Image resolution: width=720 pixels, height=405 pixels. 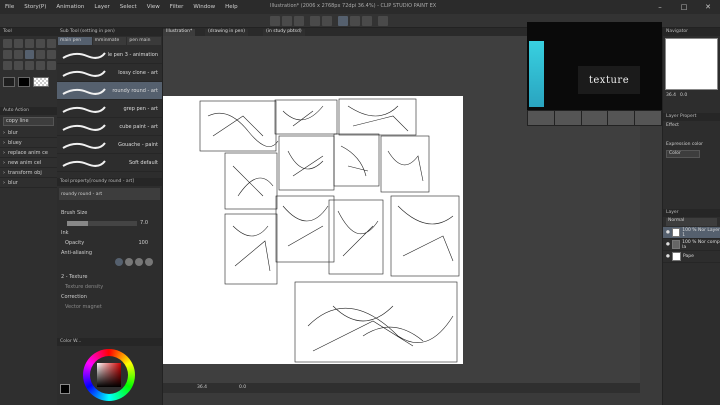 I want to click on zoom-icon, so click(x=7, y=43).